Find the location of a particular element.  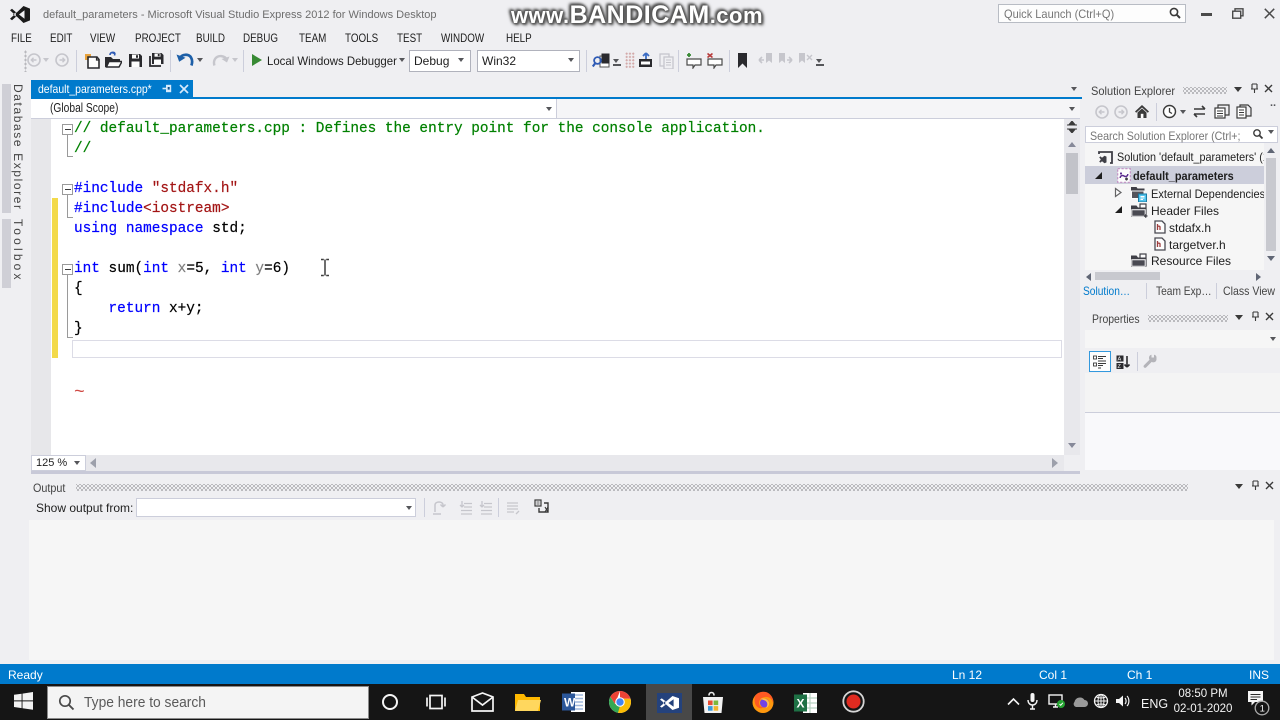

svg-text: A is located at coordinates (1120, 360).